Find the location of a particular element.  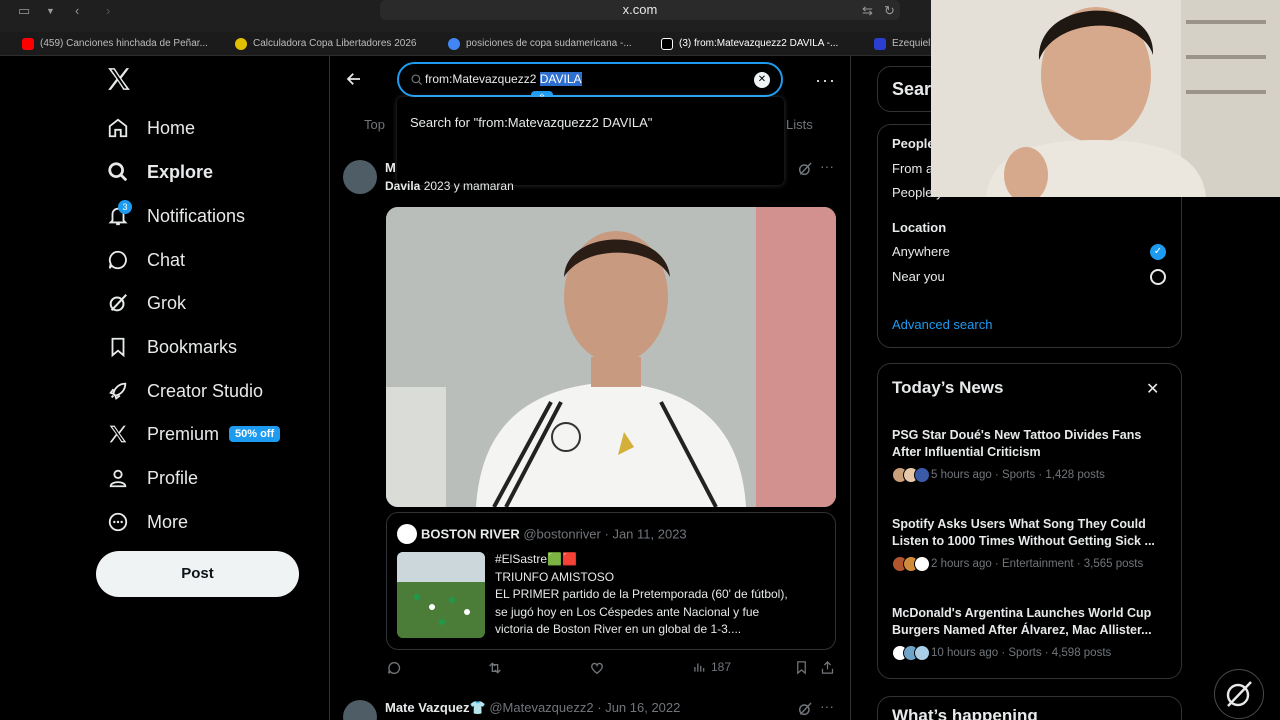

nav-more: More is located at coordinates (146, 522).